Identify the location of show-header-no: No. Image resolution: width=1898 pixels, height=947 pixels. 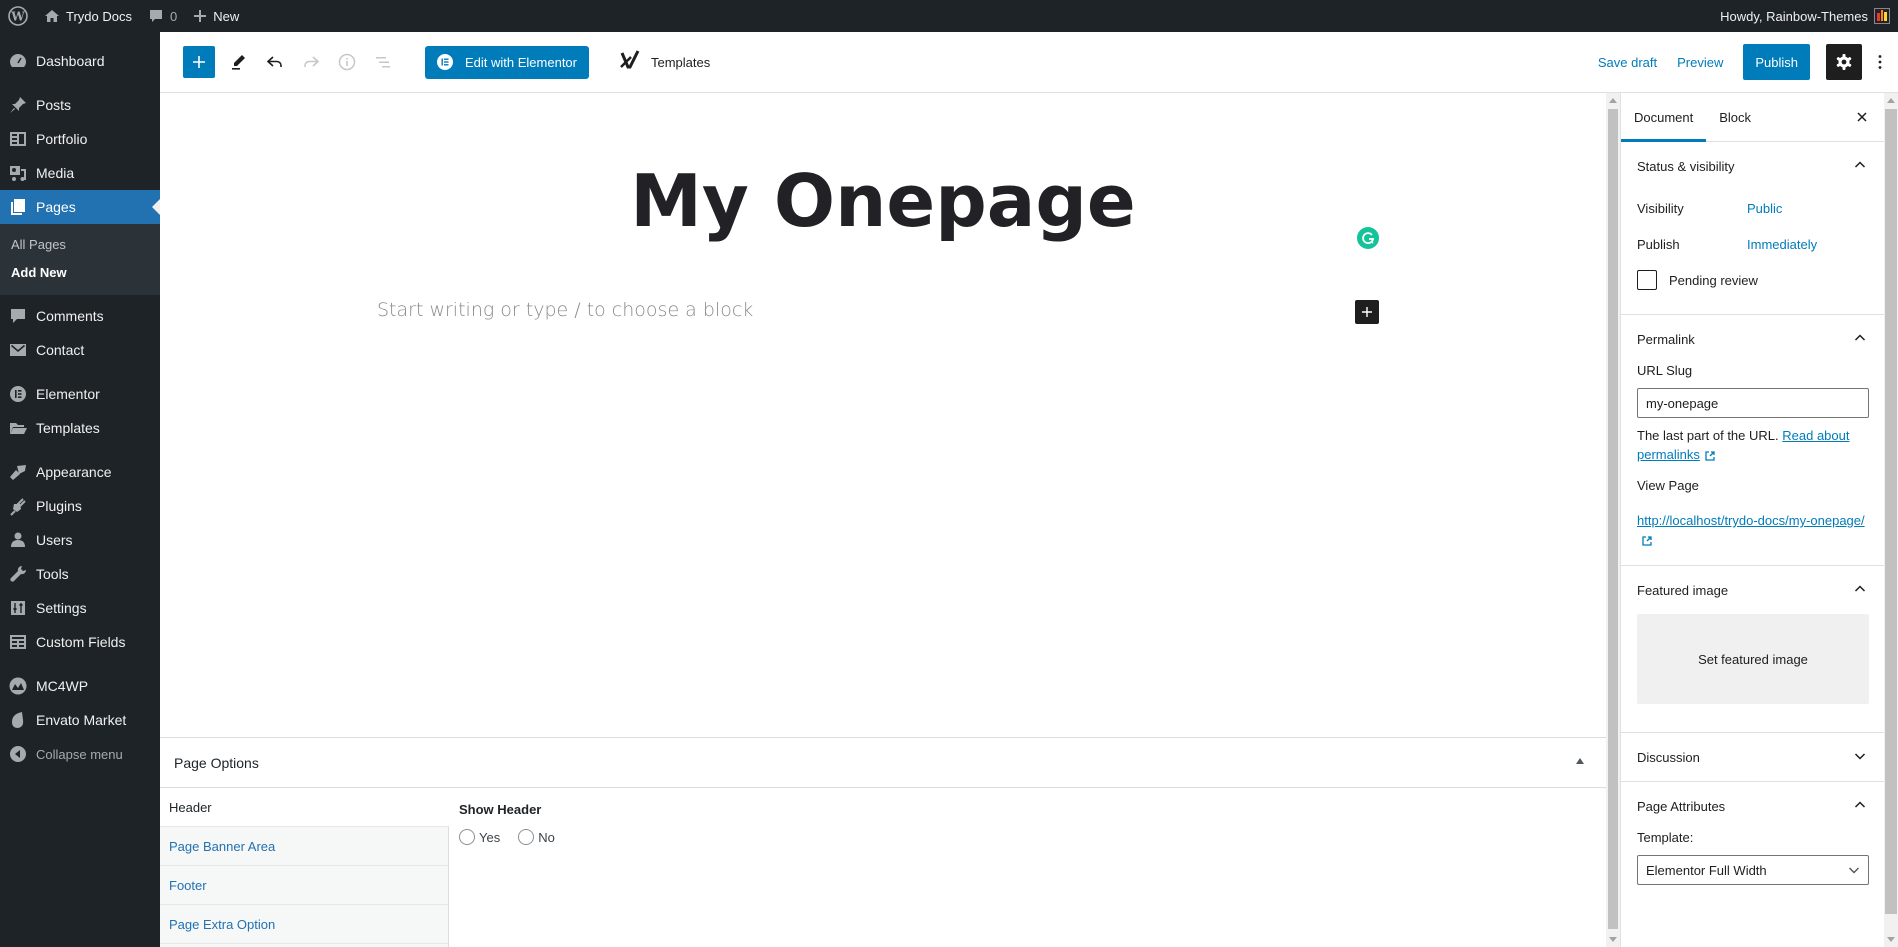
(536, 837).